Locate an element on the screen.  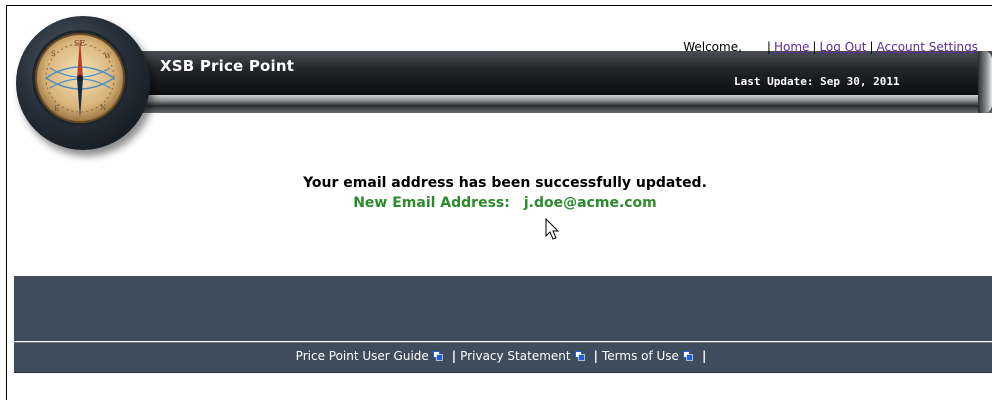
new-email-value: j.doe@acme.com is located at coordinates (590, 203).